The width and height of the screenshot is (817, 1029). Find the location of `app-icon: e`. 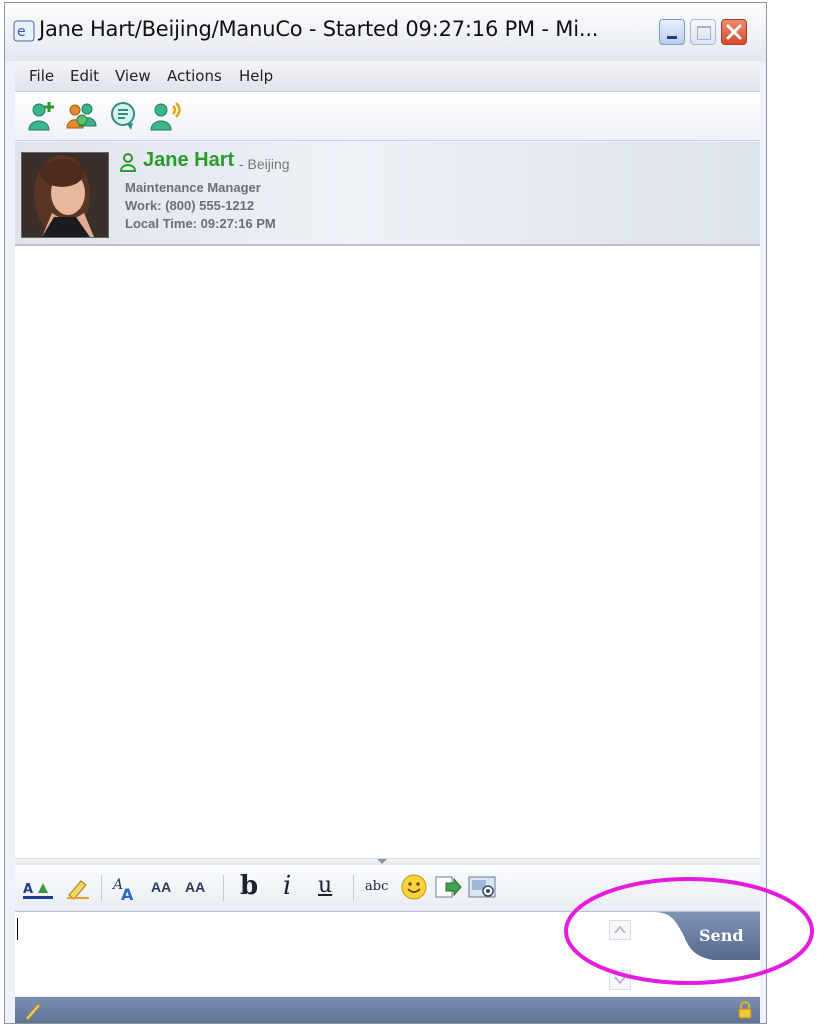

app-icon: e is located at coordinates (24, 31).